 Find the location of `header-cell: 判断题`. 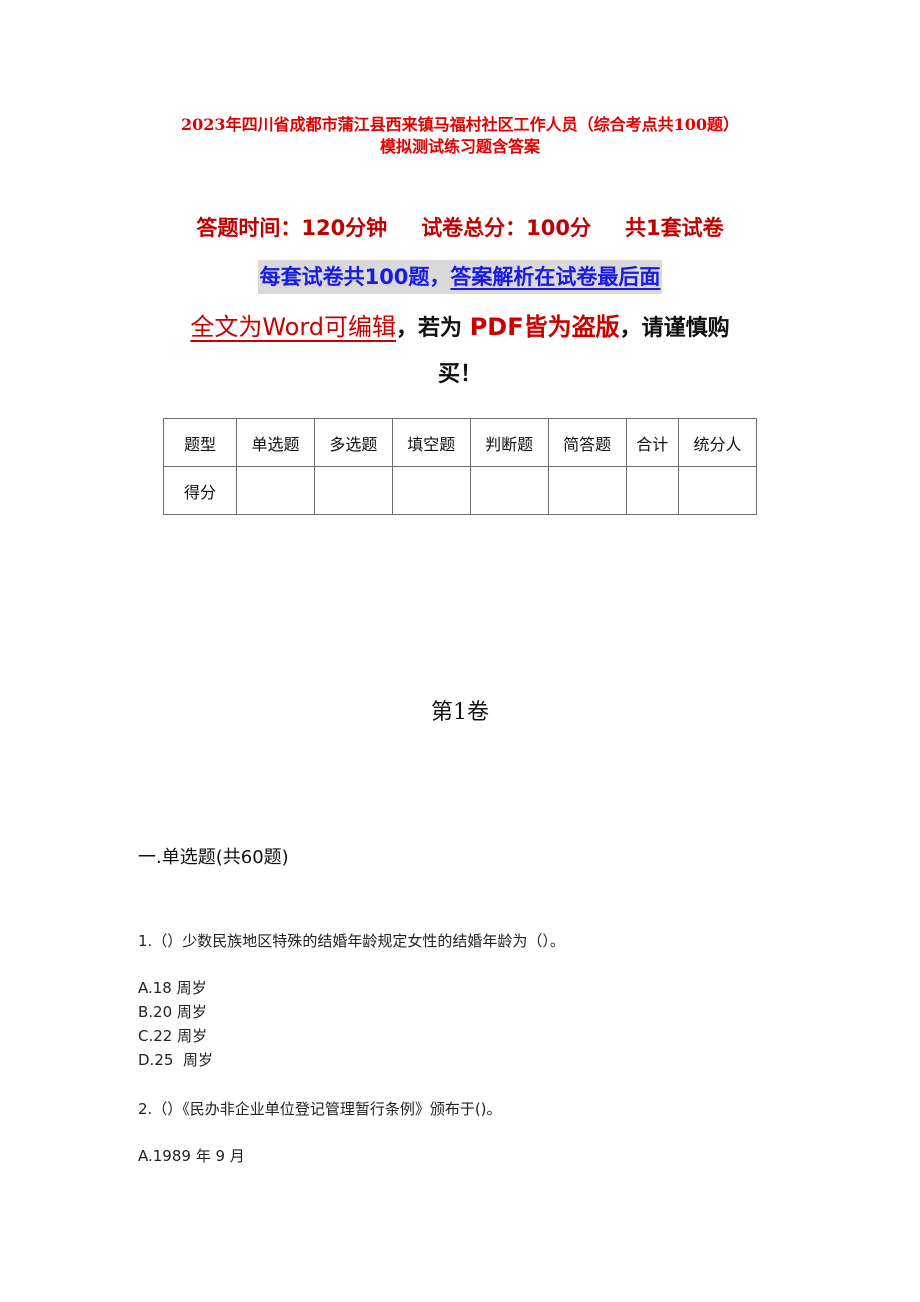

header-cell: 判断题 is located at coordinates (509, 442).